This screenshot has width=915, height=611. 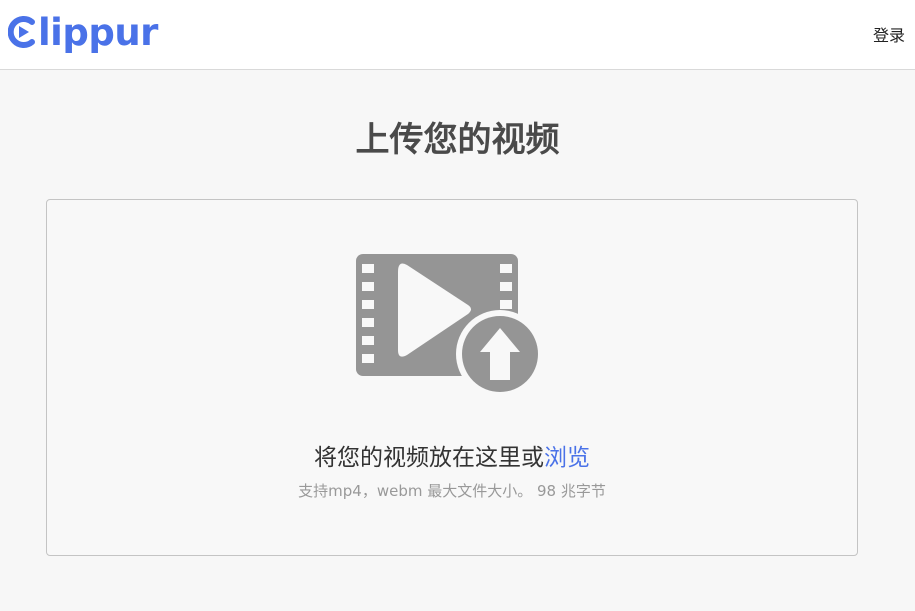 I want to click on drop-prompt: 将您的视频放在这里或浏览, so click(x=452, y=455).